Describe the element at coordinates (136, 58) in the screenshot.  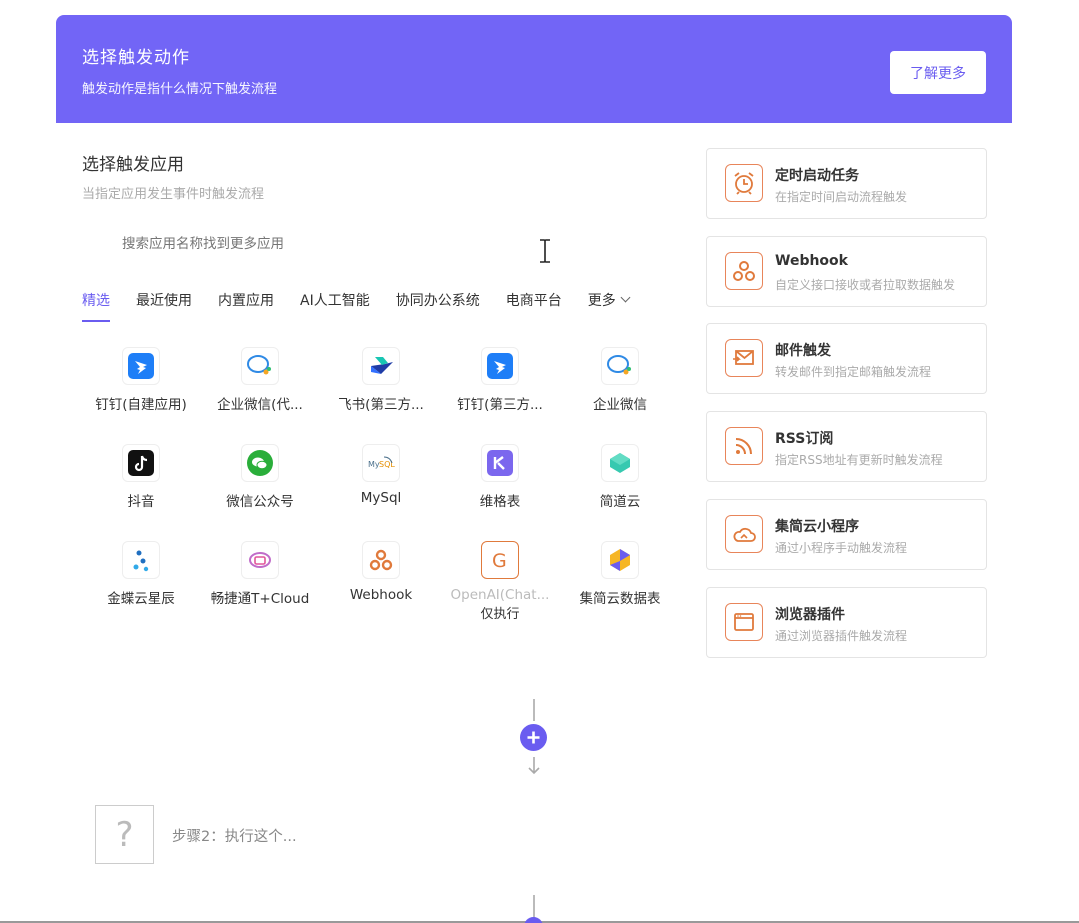
I see `banner-title: 选择触发动作` at that location.